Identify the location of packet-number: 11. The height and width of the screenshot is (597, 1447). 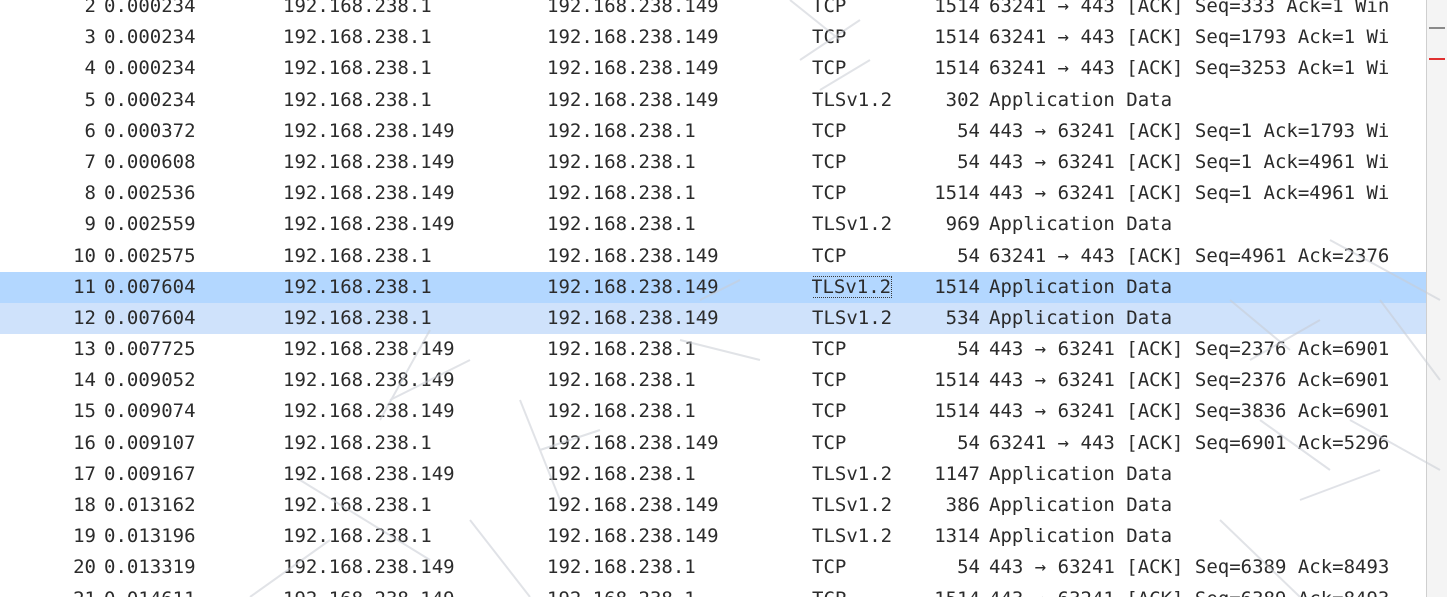
(84, 286).